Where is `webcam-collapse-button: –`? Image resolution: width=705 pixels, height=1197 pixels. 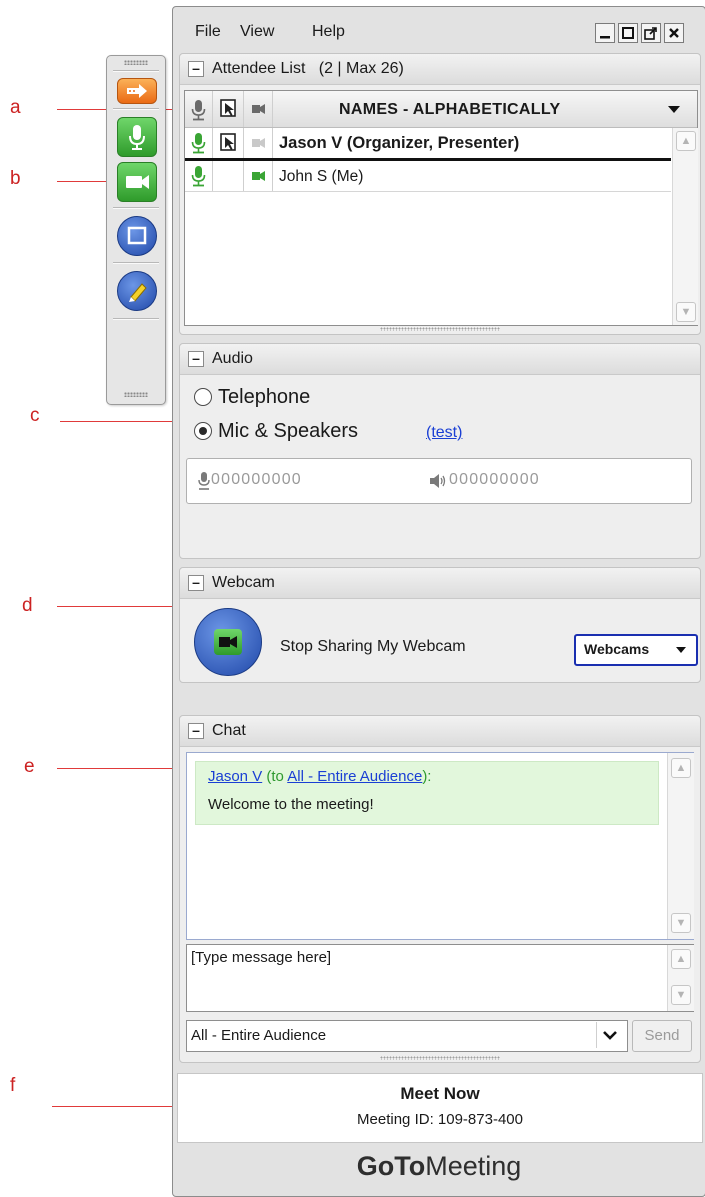
webcam-collapse-button: – is located at coordinates (196, 583).